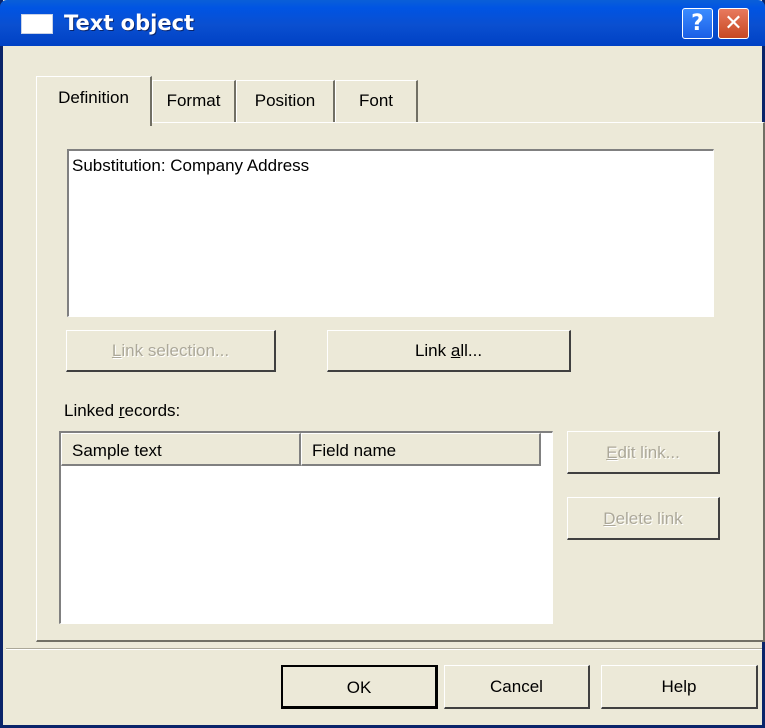  What do you see at coordinates (455, 350) in the screenshot?
I see `link-all-mnemonic: a` at bounding box center [455, 350].